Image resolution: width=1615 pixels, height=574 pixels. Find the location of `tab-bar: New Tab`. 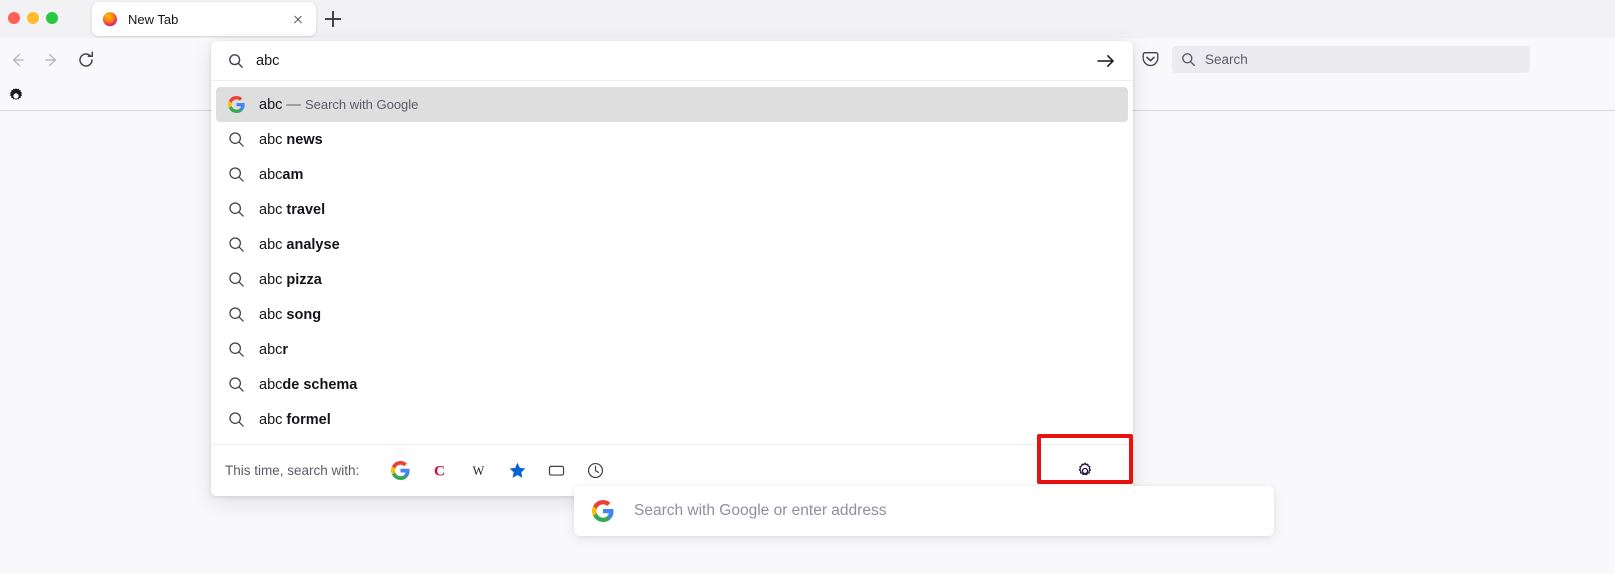

tab-bar: New Tab is located at coordinates (807, 19).